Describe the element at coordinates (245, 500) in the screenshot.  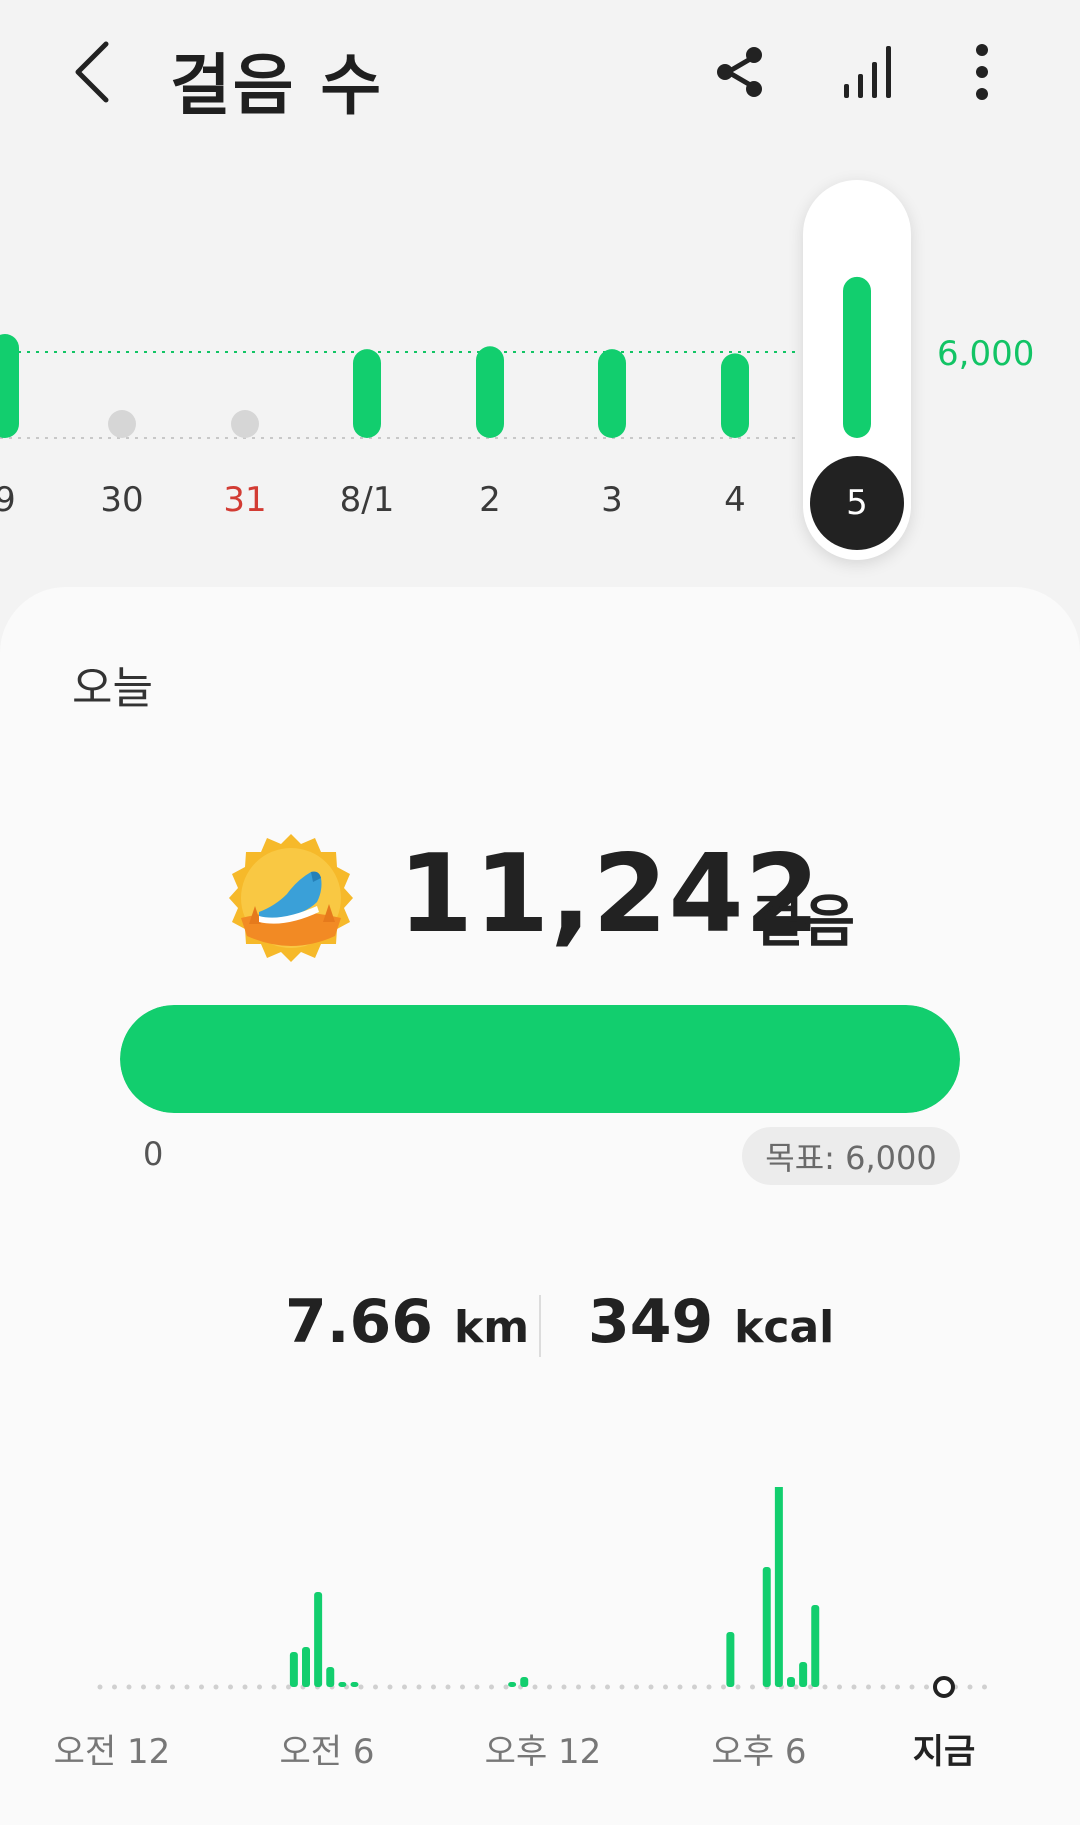
I see `day-label: 31` at that location.